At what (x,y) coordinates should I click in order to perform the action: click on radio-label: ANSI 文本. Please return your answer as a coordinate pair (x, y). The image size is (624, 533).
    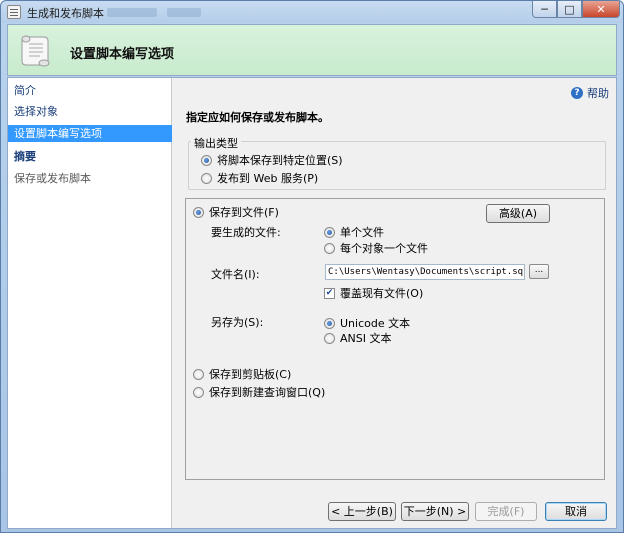
    Looking at the image, I should click on (366, 338).